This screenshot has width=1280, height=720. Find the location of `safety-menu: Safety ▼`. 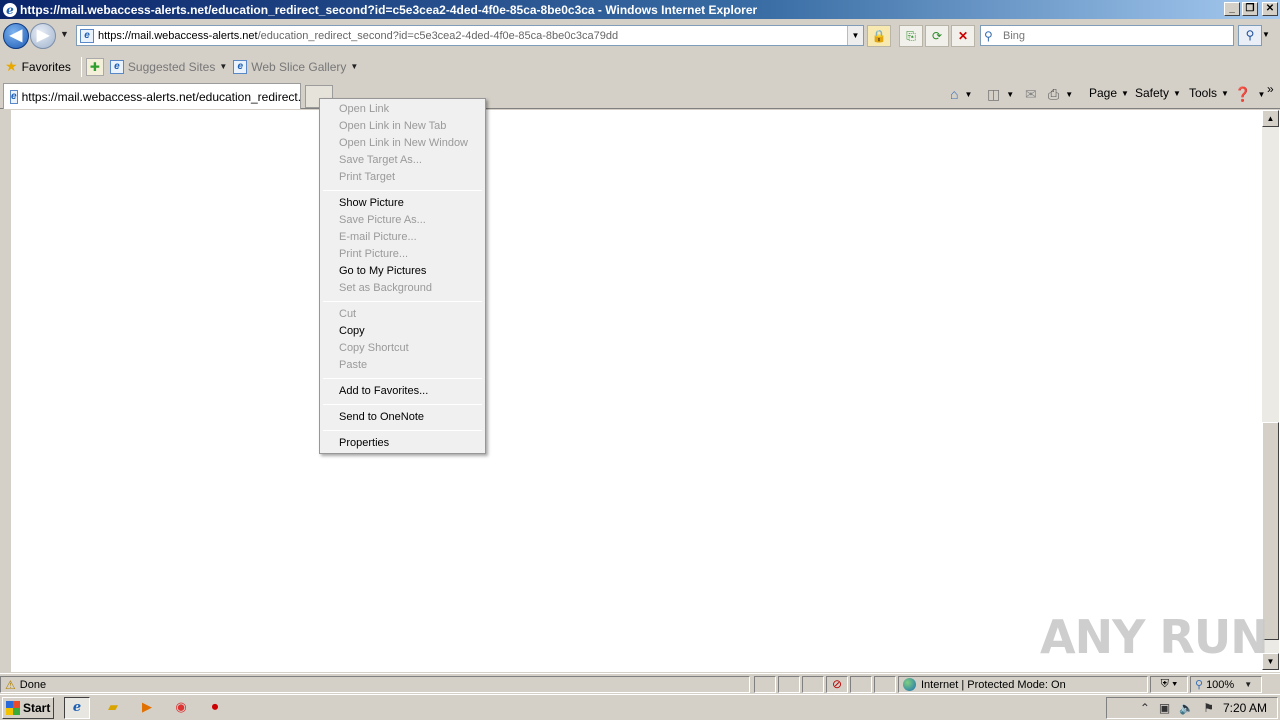

safety-menu: Safety ▼ is located at coordinates (1158, 93).